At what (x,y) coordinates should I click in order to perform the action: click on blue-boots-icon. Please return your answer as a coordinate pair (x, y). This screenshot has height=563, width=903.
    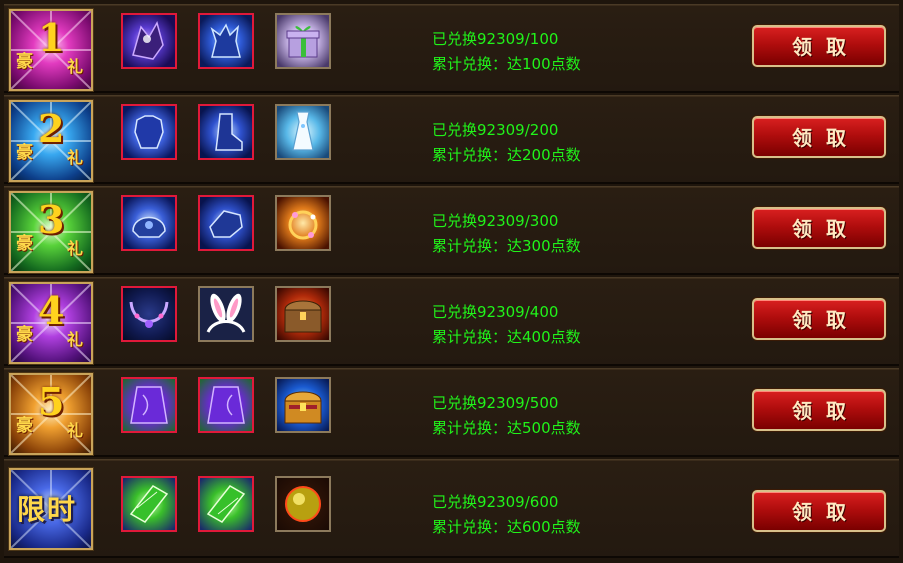
    Looking at the image, I should click on (226, 132).